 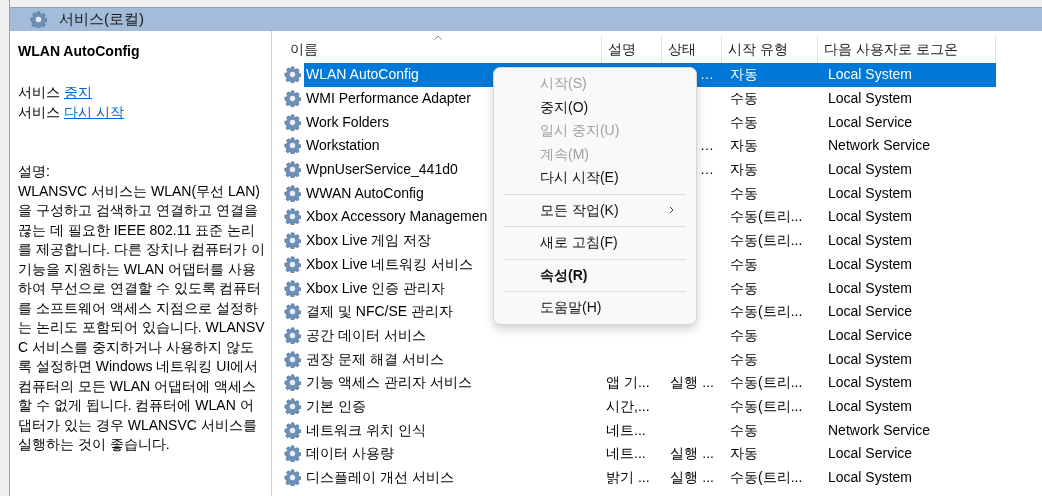 What do you see at coordinates (453, 406) in the screenshot?
I see `service-name-cell: 기본 인증` at bounding box center [453, 406].